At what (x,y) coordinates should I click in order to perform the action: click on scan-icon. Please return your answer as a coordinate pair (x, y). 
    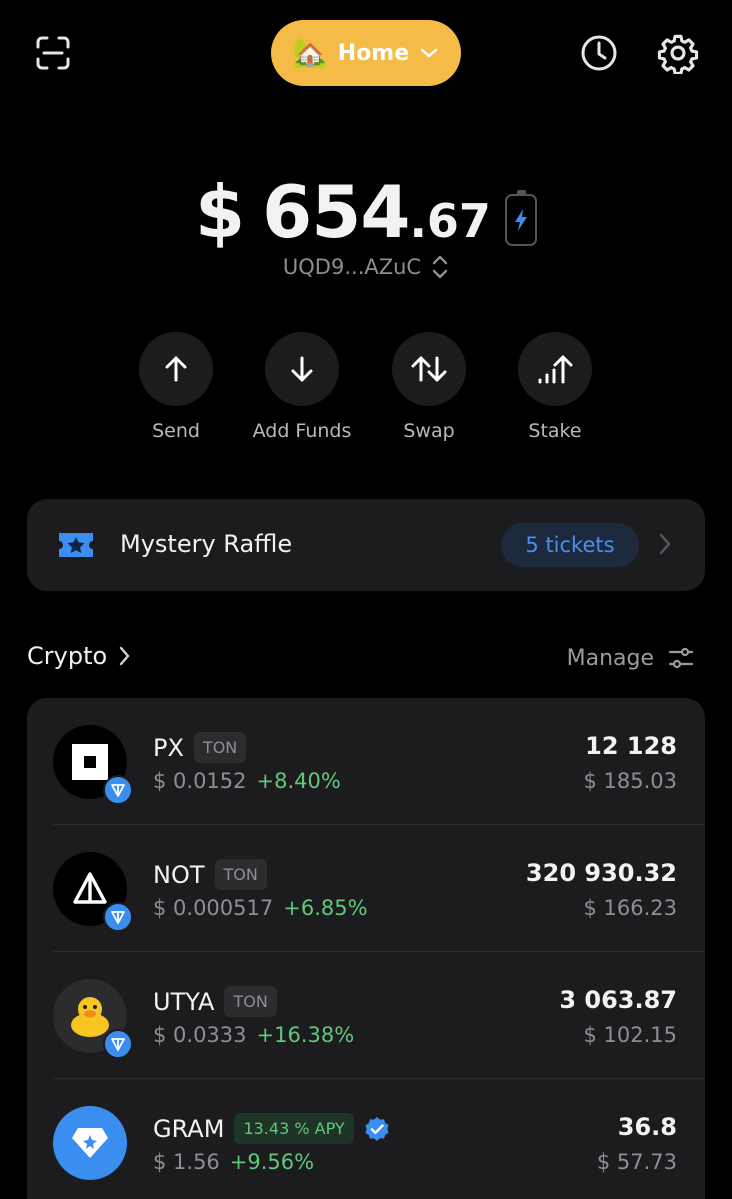
    Looking at the image, I should click on (53, 53).